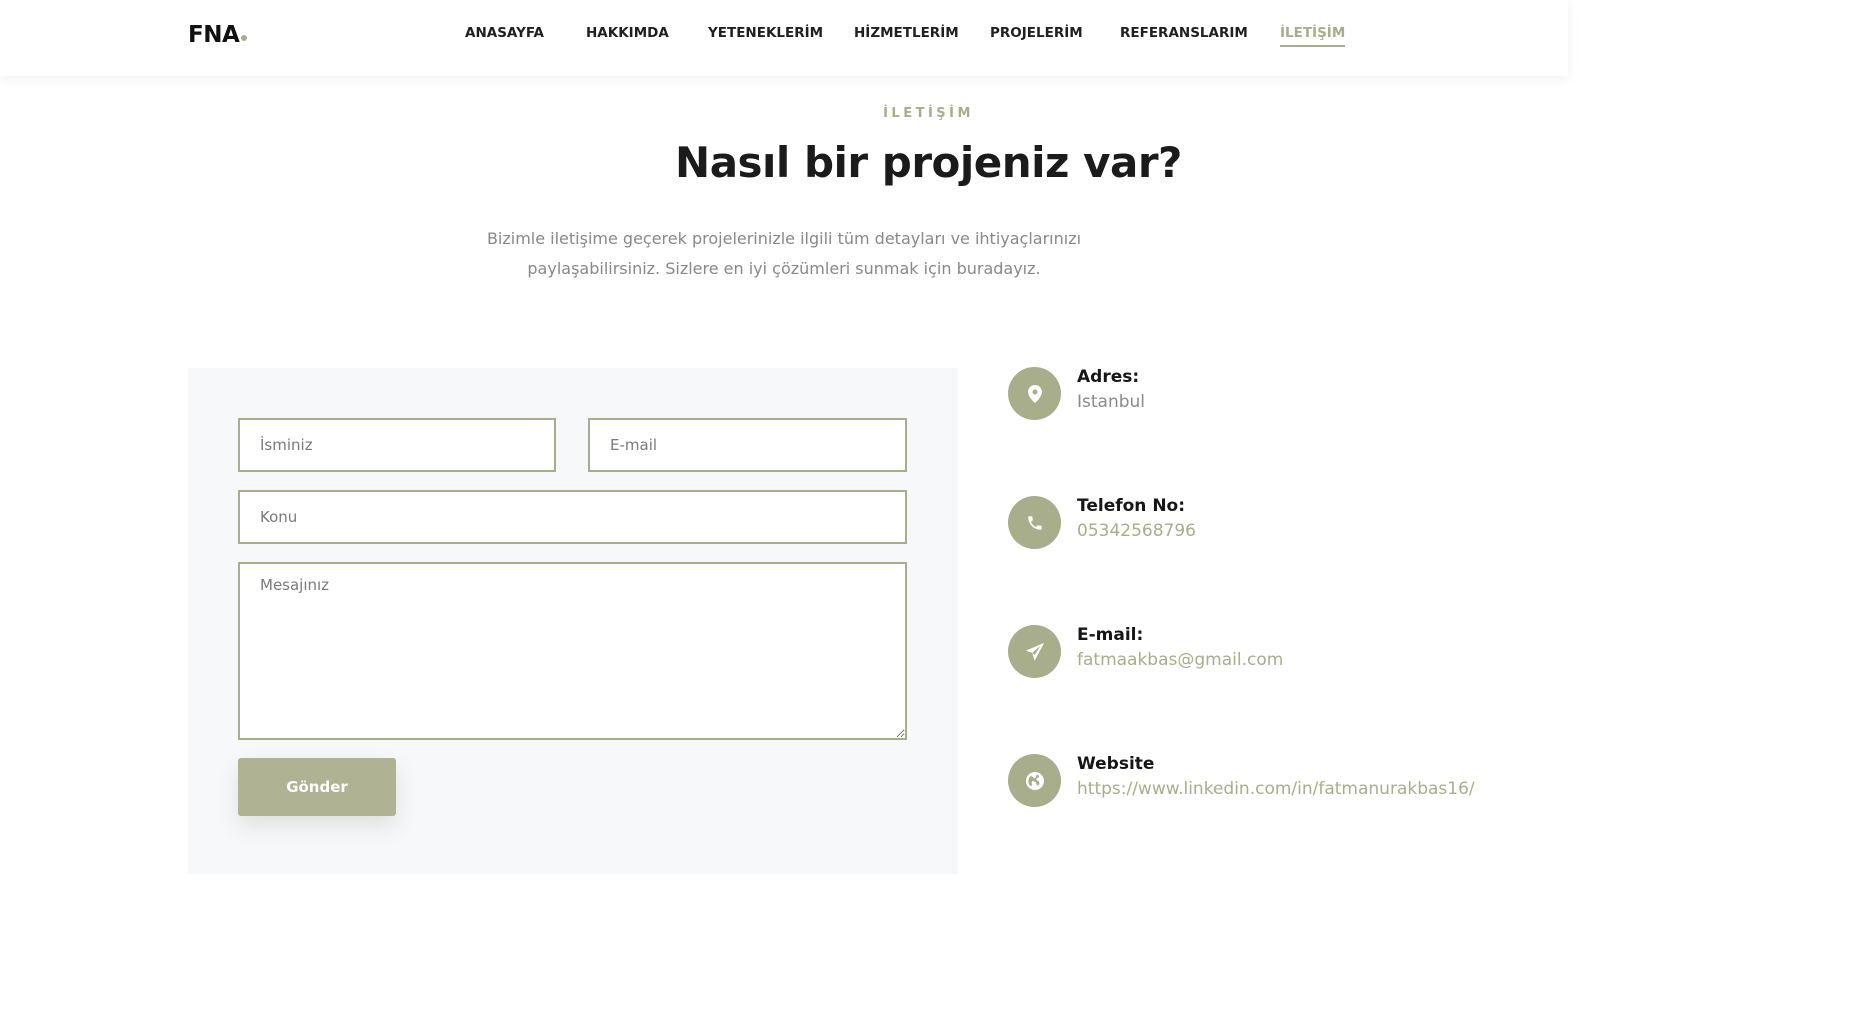 The width and height of the screenshot is (1857, 1035). What do you see at coordinates (397, 445) in the screenshot?
I see `name-input` at bounding box center [397, 445].